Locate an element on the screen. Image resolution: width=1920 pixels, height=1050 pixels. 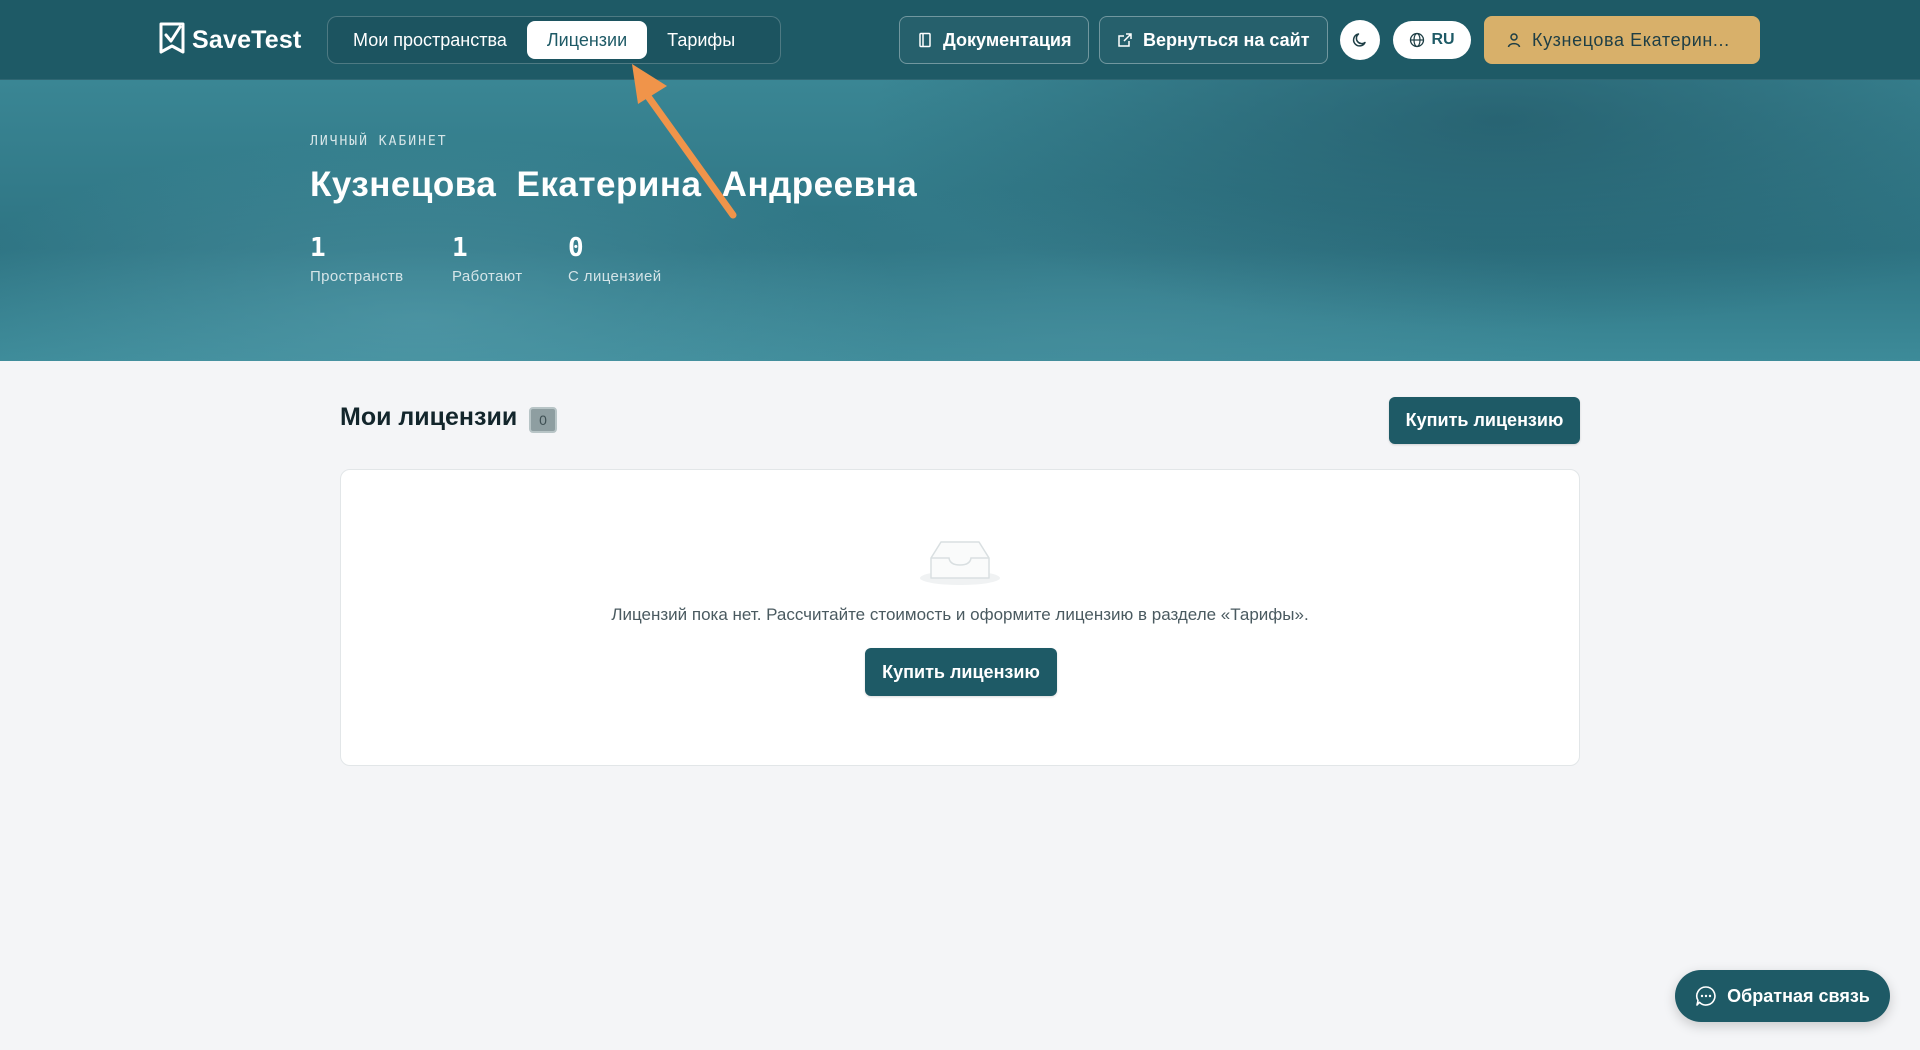
language-button: RU is located at coordinates (1432, 40).